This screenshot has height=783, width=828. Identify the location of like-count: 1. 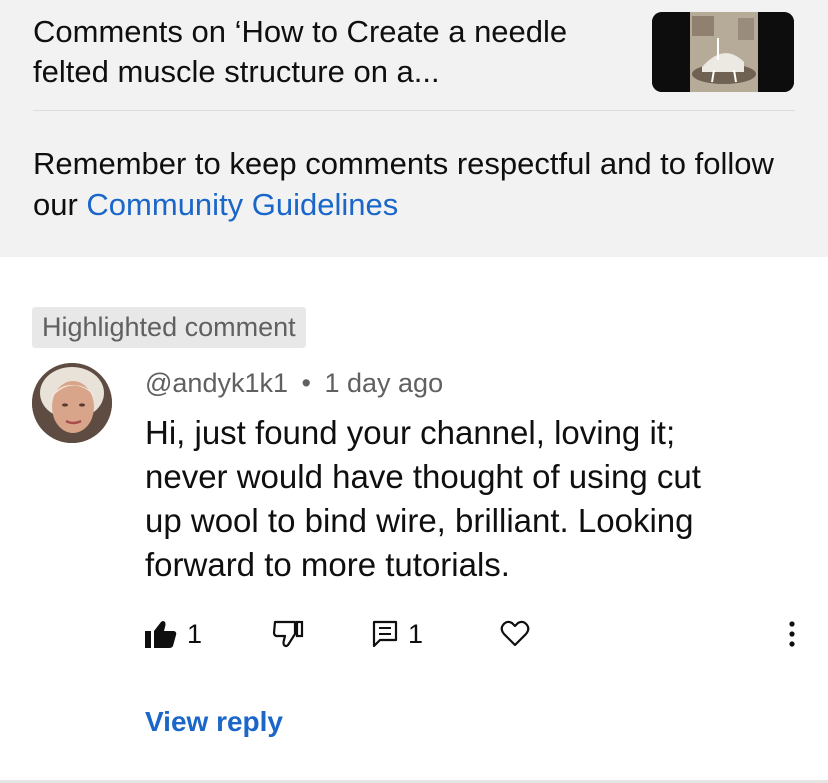
(195, 633).